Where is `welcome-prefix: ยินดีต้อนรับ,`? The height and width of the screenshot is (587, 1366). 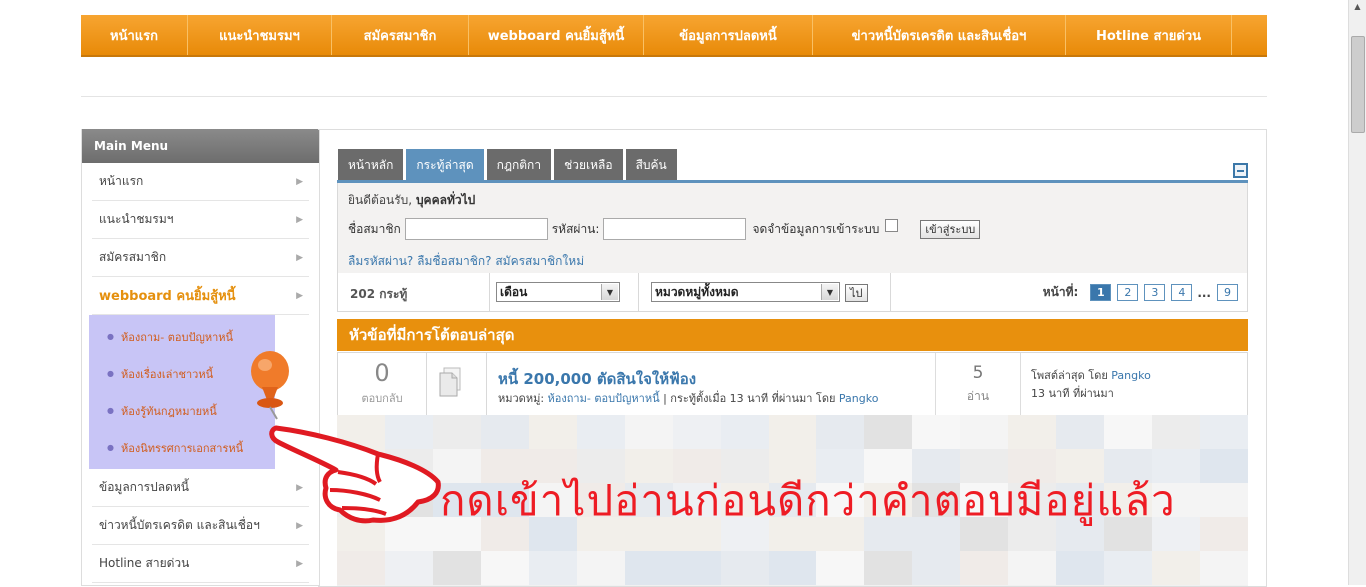
welcome-prefix: ยินดีต้อนรับ, is located at coordinates (380, 200).